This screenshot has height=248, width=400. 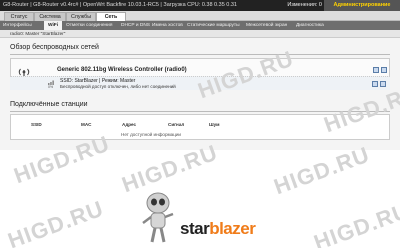 I want to click on starblazer-logo: starblazer, so click(x=218, y=229).